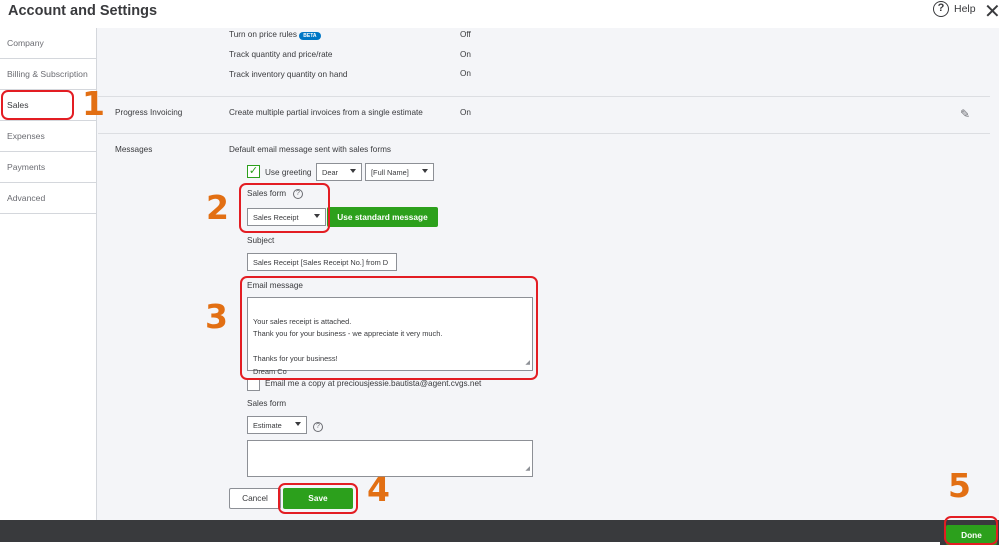 Image resolution: width=999 pixels, height=545 pixels. What do you see at coordinates (465, 34) in the screenshot?
I see `price-rules-value: Off` at bounding box center [465, 34].